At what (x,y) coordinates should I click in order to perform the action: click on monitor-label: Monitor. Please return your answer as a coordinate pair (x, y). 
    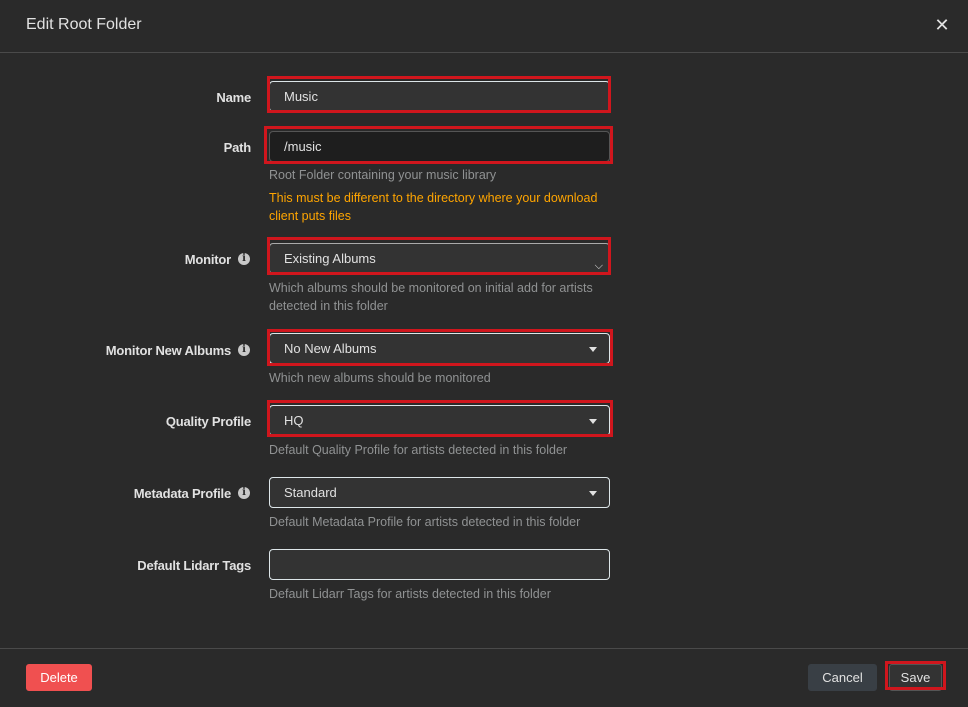
    Looking at the image, I should click on (207, 259).